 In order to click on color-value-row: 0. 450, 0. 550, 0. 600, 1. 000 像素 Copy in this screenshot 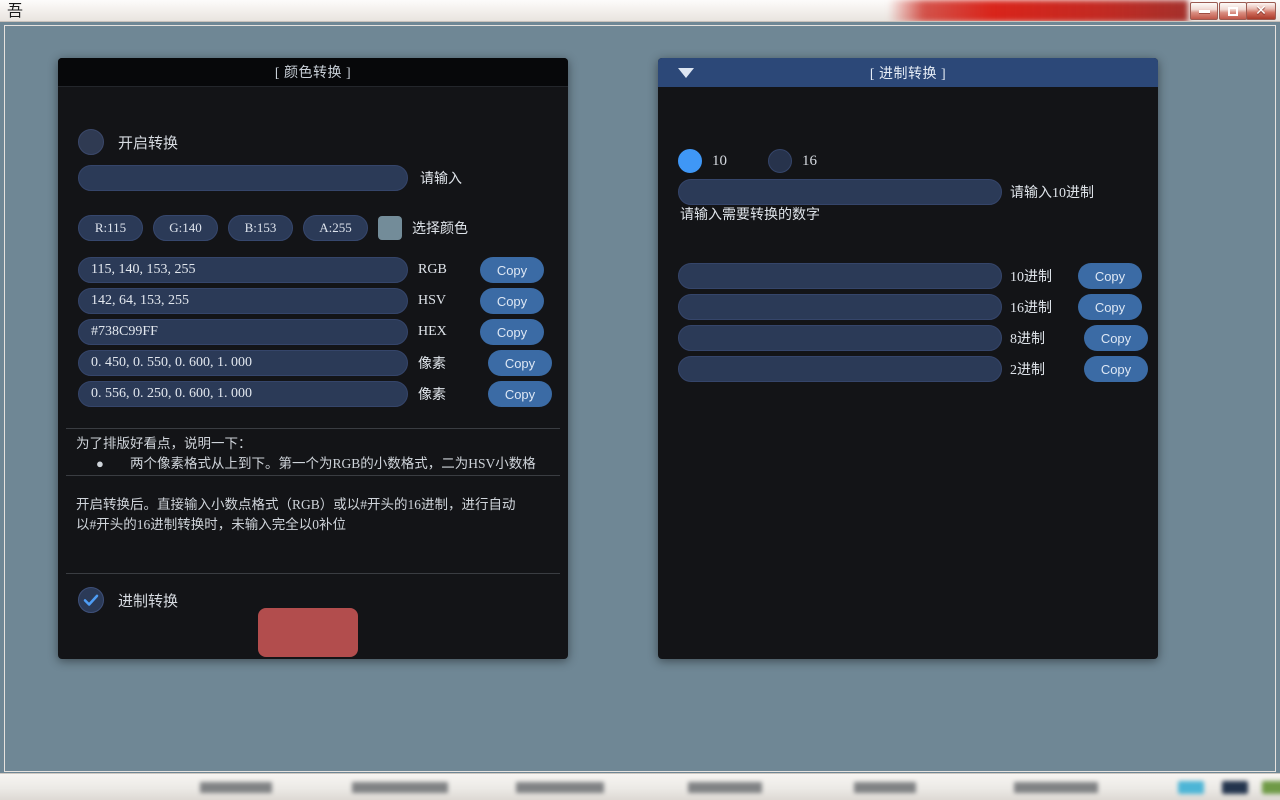, I will do `click(315, 363)`.